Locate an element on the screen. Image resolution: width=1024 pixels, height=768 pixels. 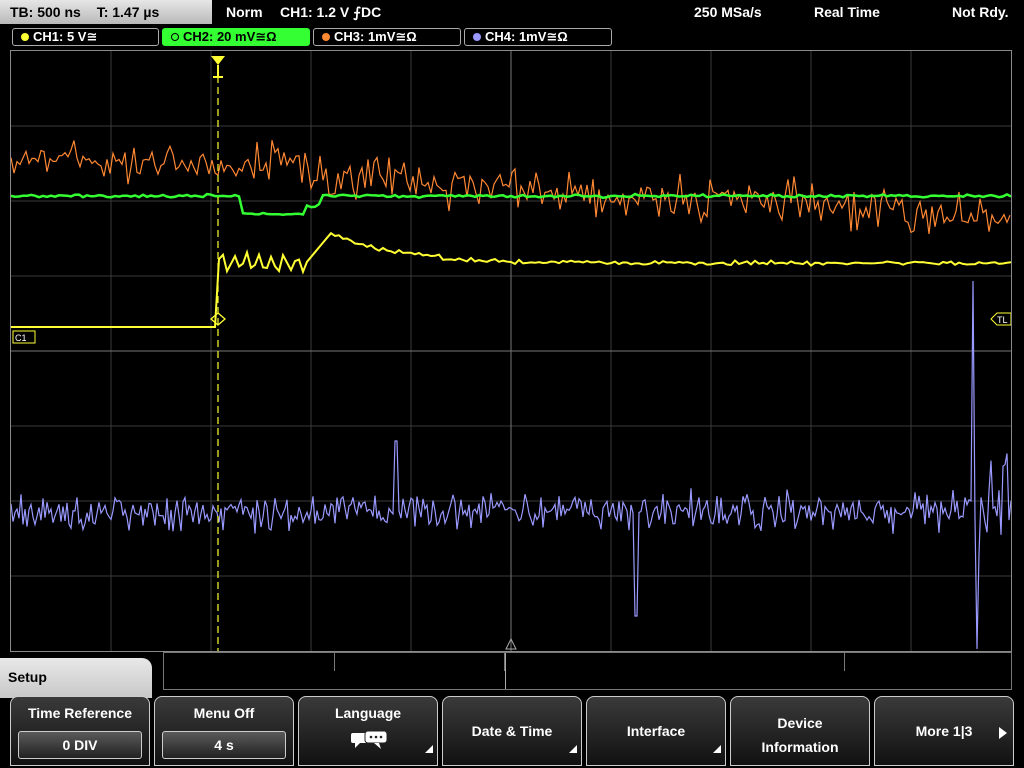
trigger-info: CH1: 1.2 V ⨍DC is located at coordinates (330, 12).